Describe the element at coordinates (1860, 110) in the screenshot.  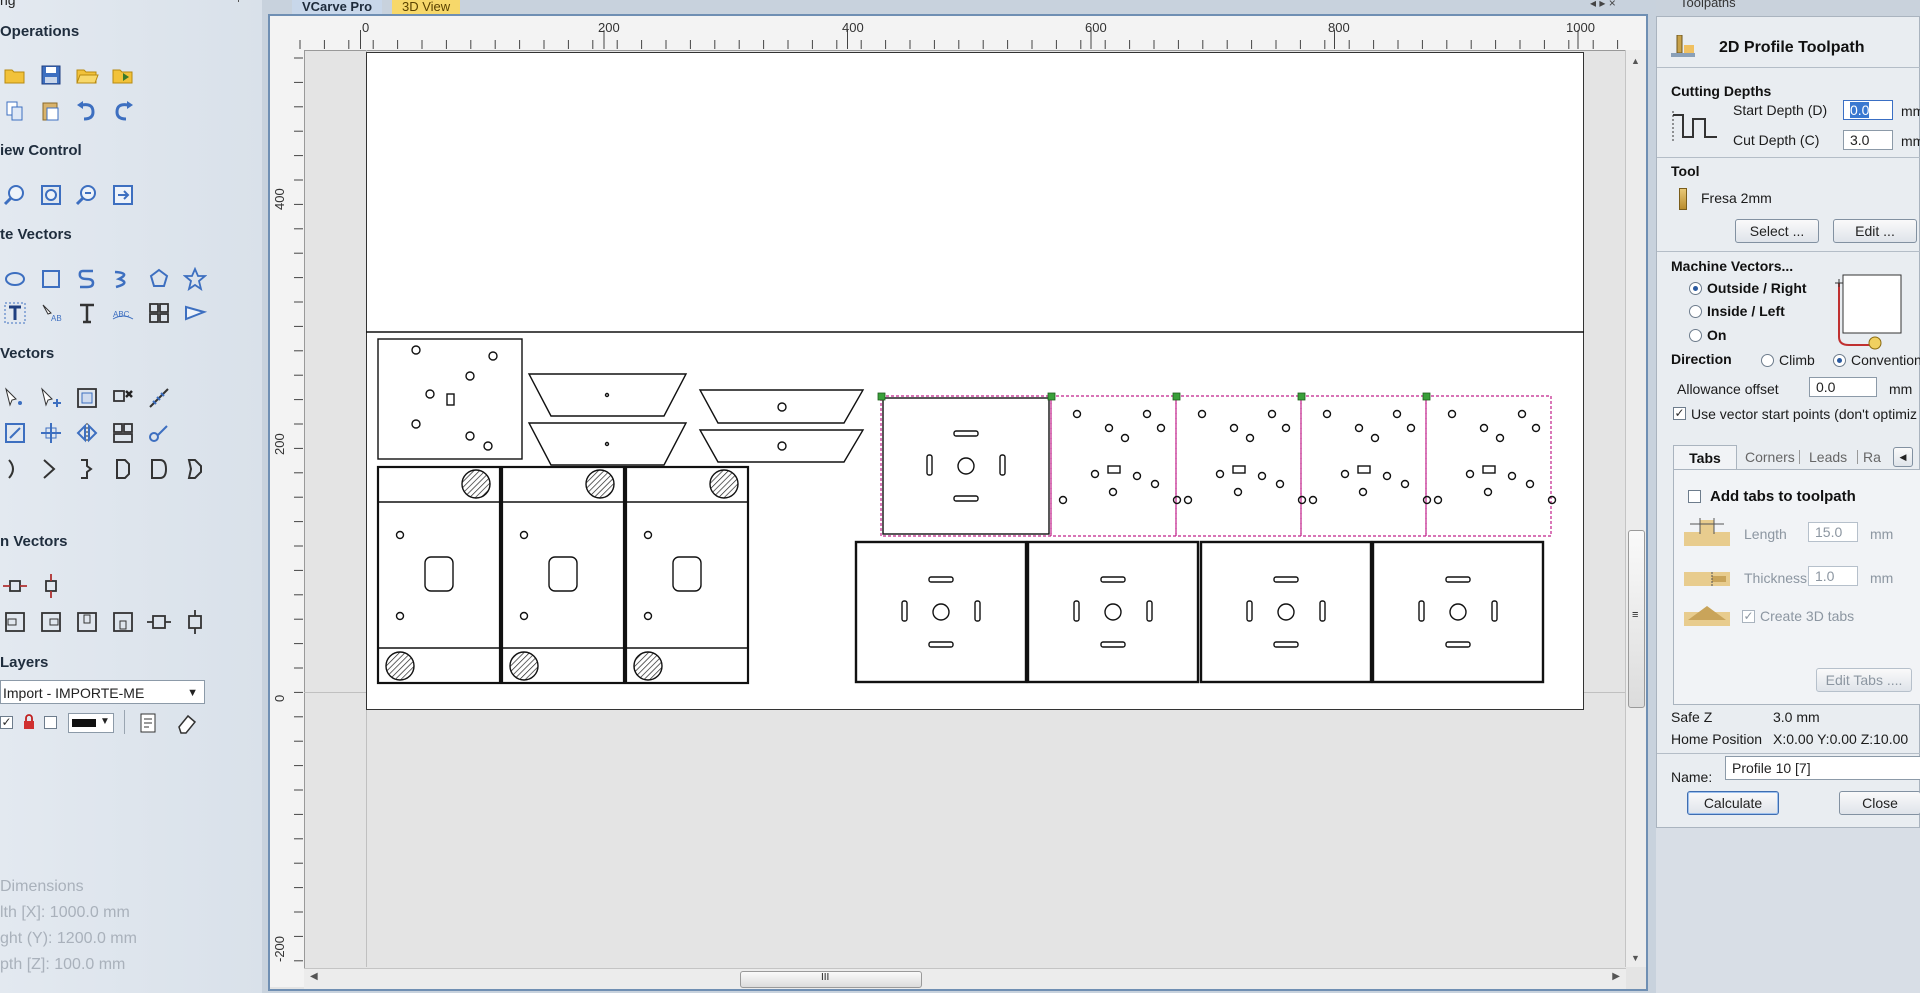
I see `start-depth-value: 0.0` at that location.